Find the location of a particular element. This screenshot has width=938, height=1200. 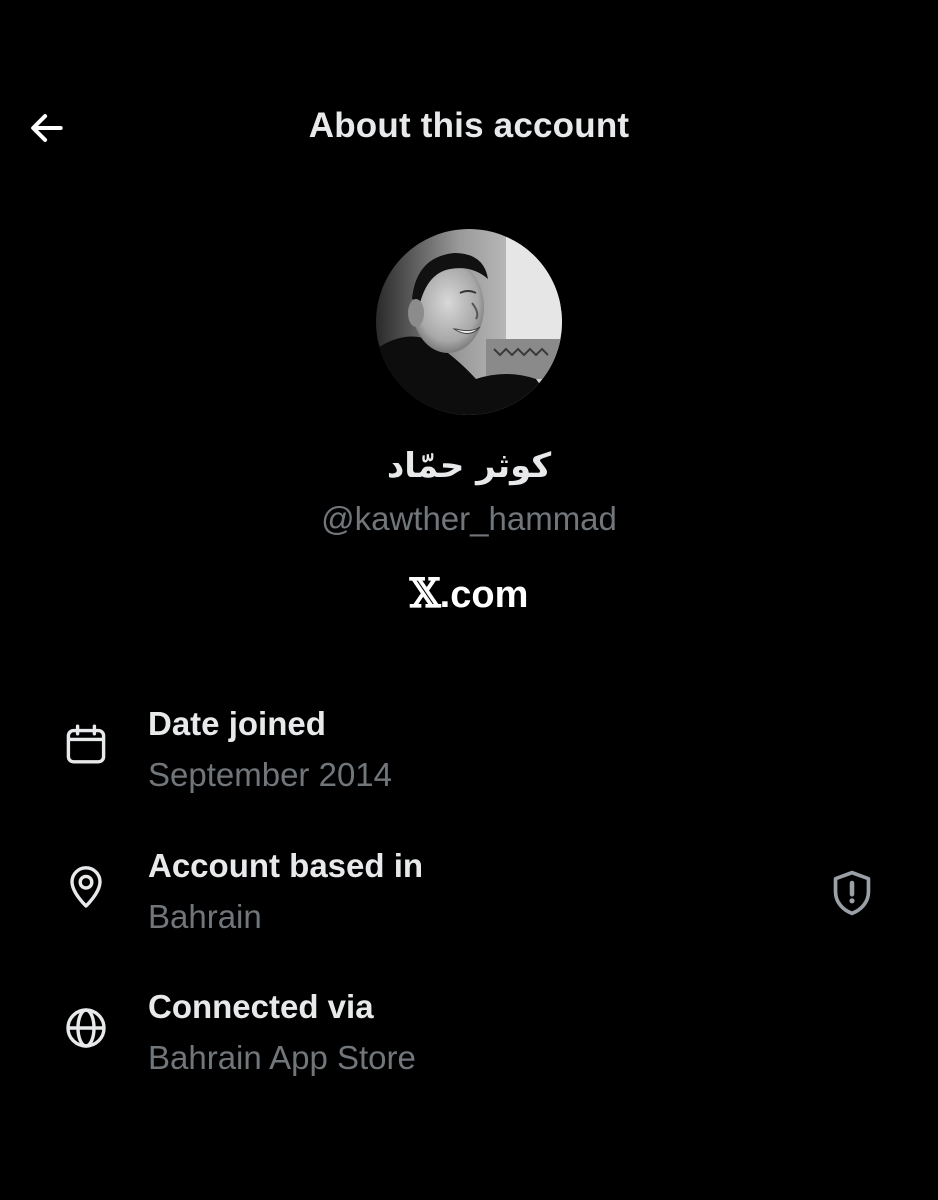

avatar is located at coordinates (469, 322).